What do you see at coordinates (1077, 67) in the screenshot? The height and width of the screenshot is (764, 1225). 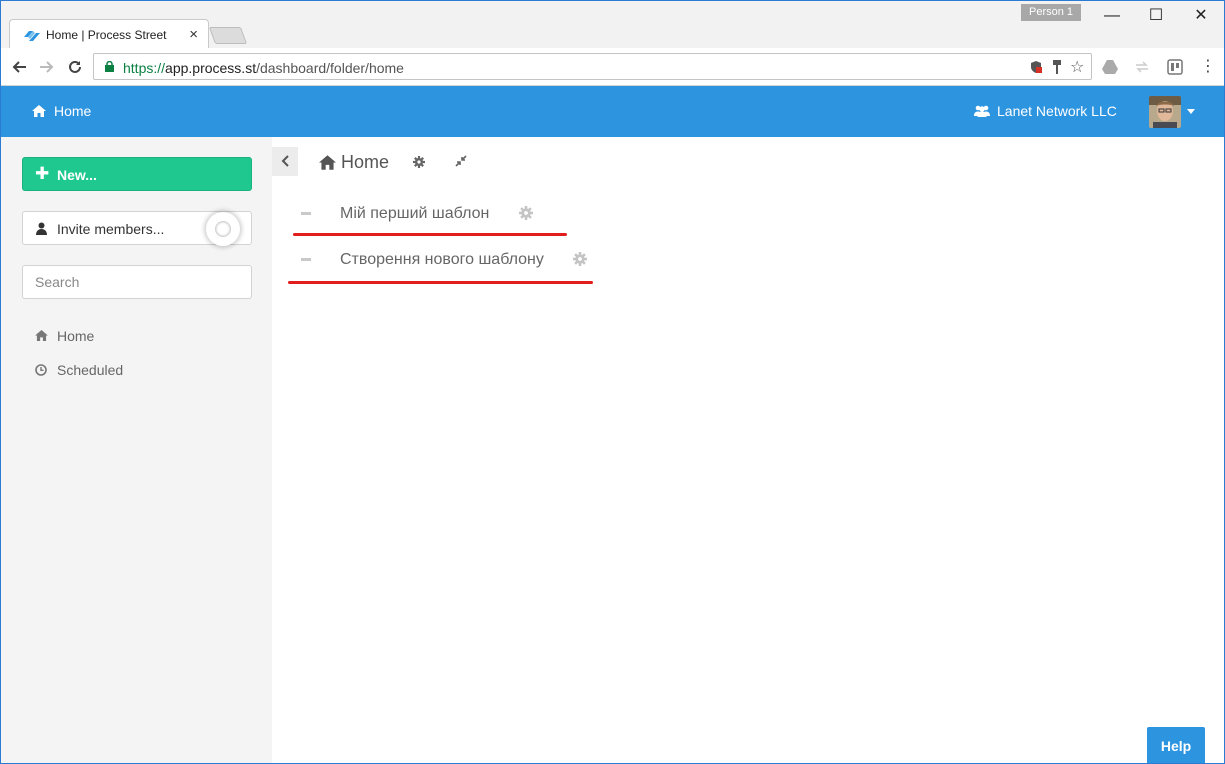 I see `bookmark-star-icon: ☆` at bounding box center [1077, 67].